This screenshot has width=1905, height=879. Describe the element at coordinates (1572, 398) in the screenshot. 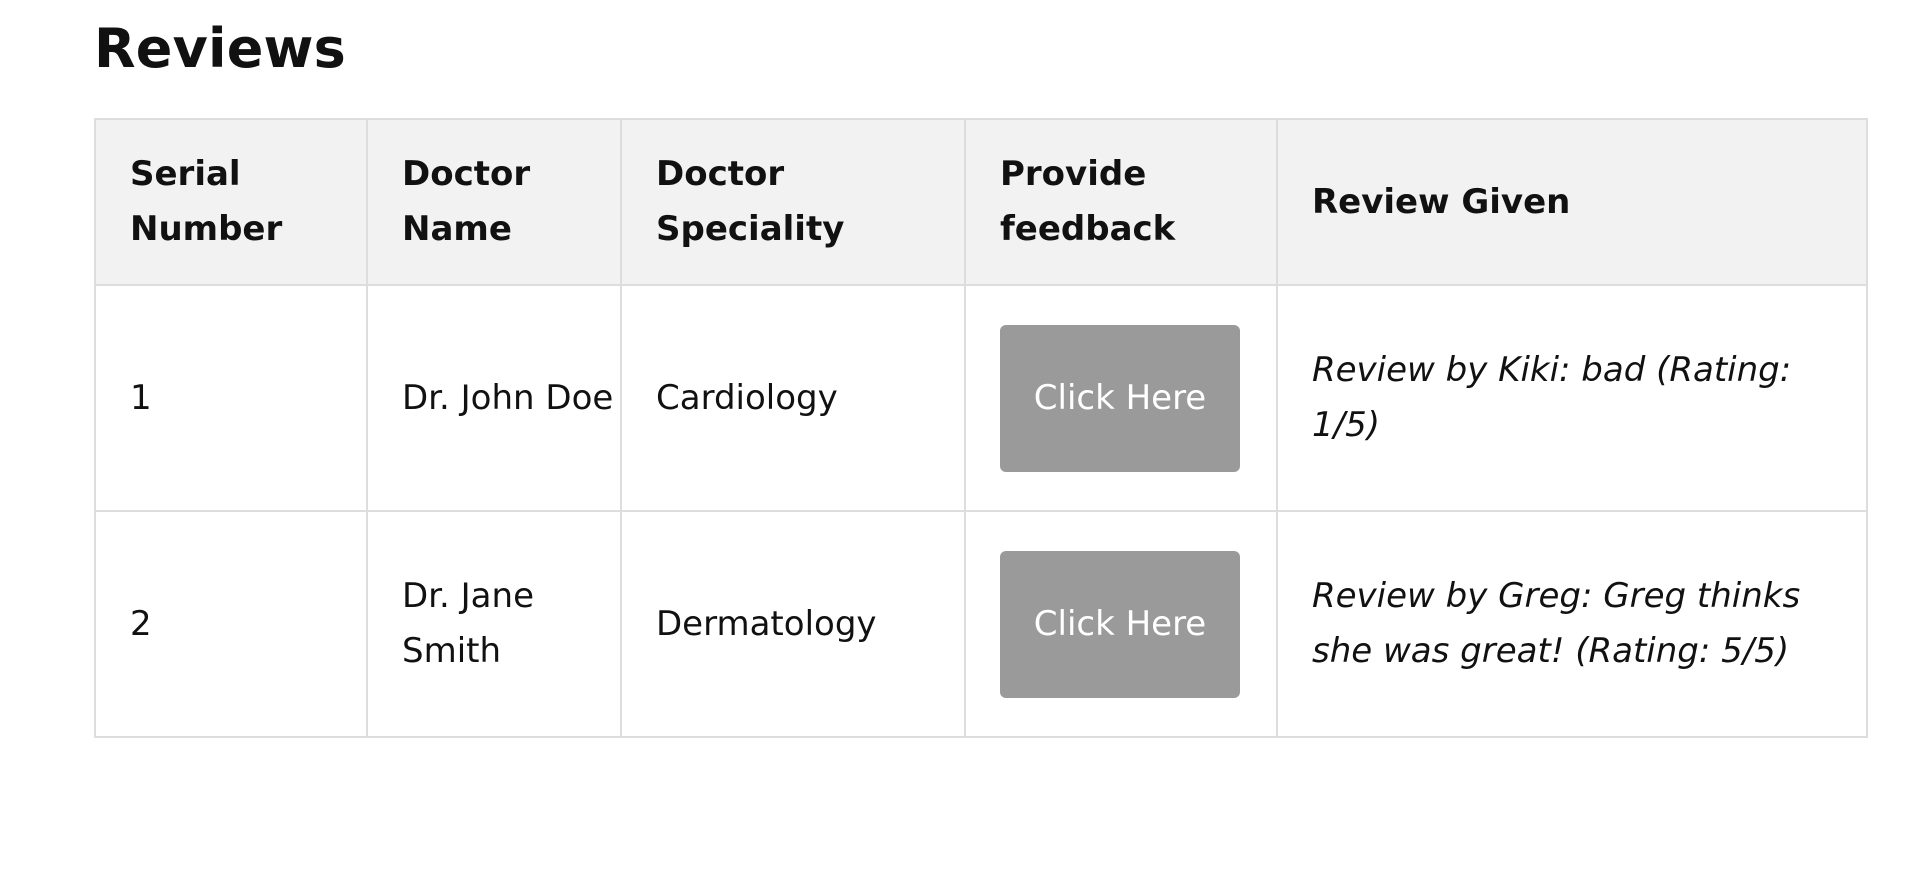

I see `review-given-cell: Review by Kiki: bad (Rating: 1/5)` at that location.